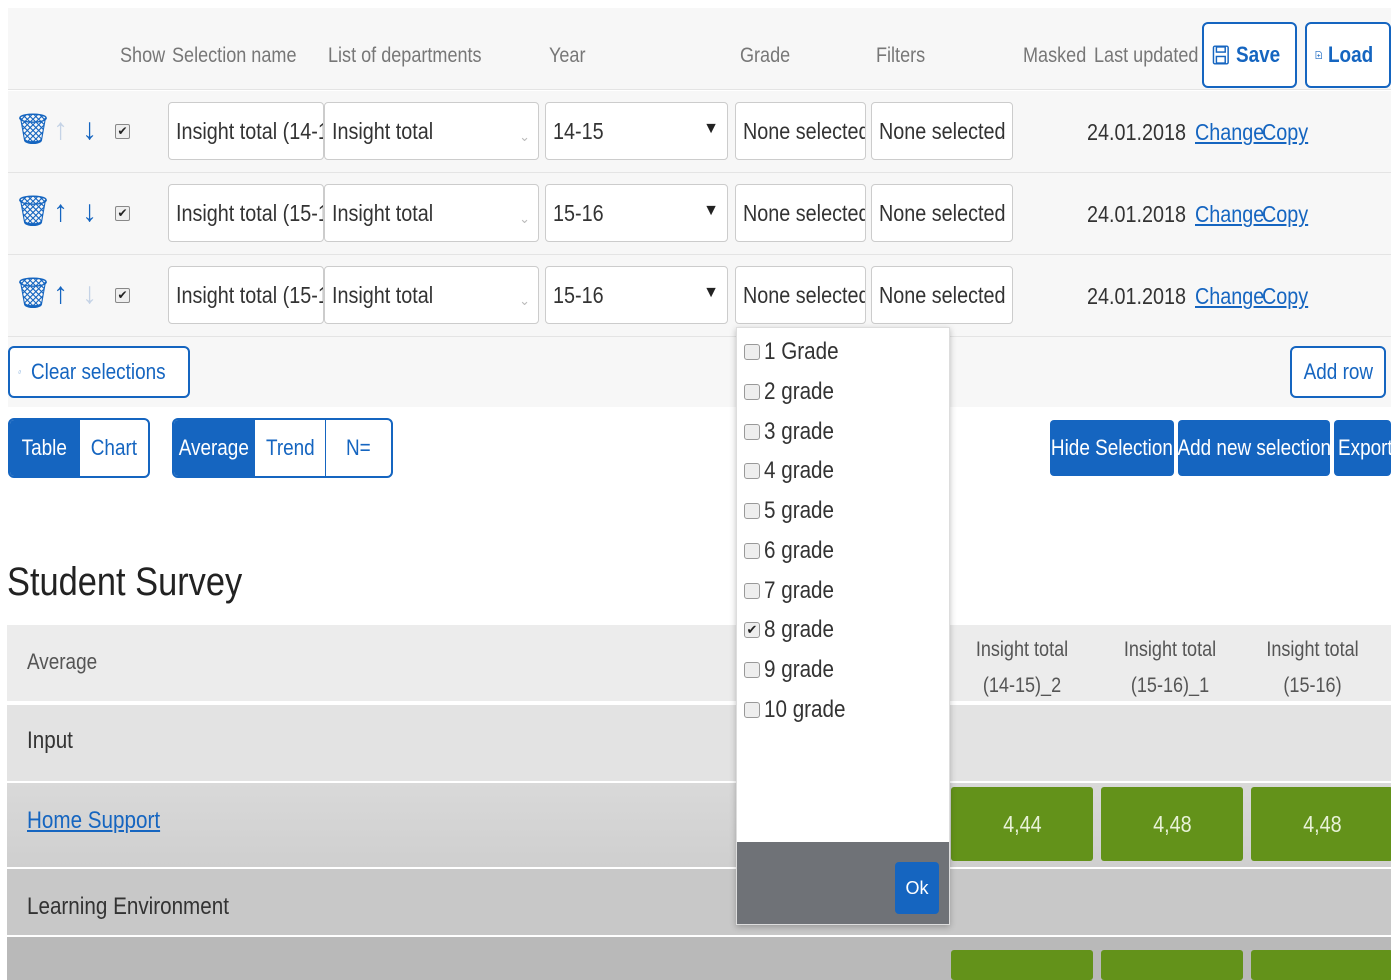 The height and width of the screenshot is (980, 1391). What do you see at coordinates (794, 670) in the screenshot?
I see `grade-option: 9 grade` at bounding box center [794, 670].